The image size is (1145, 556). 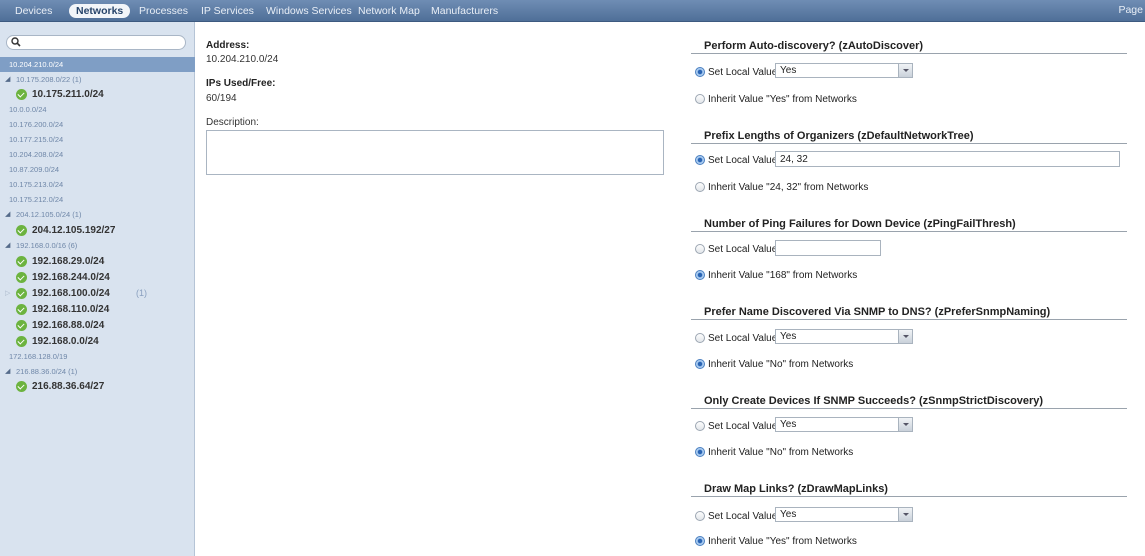 I want to click on tree-item: ◢ 10.175.208.0/22 (1), so click(x=97, y=79).